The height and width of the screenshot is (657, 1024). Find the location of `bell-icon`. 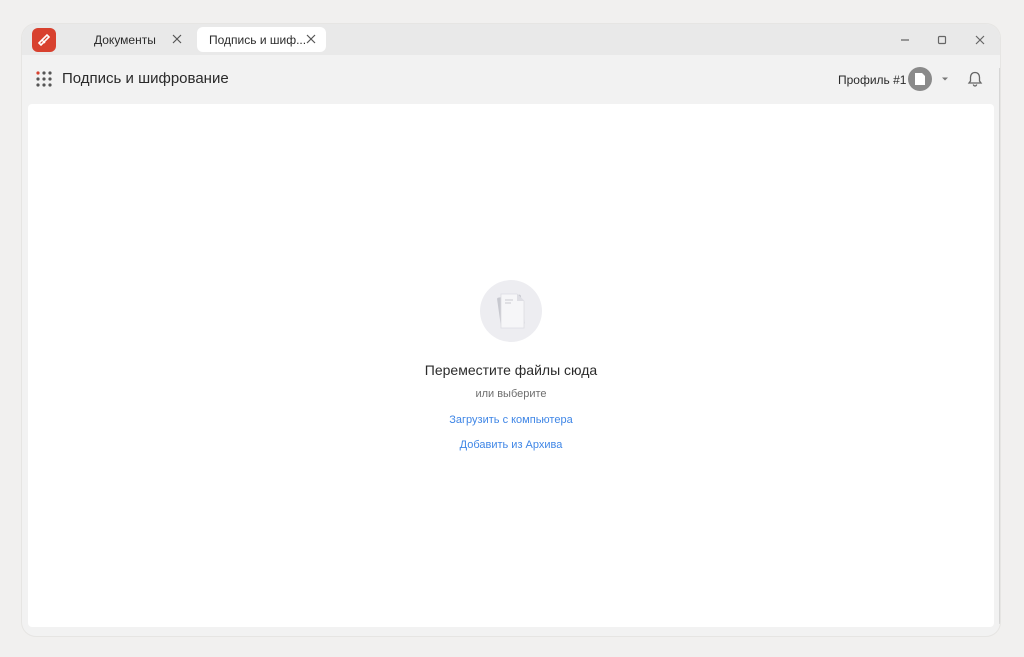

bell-icon is located at coordinates (975, 79).